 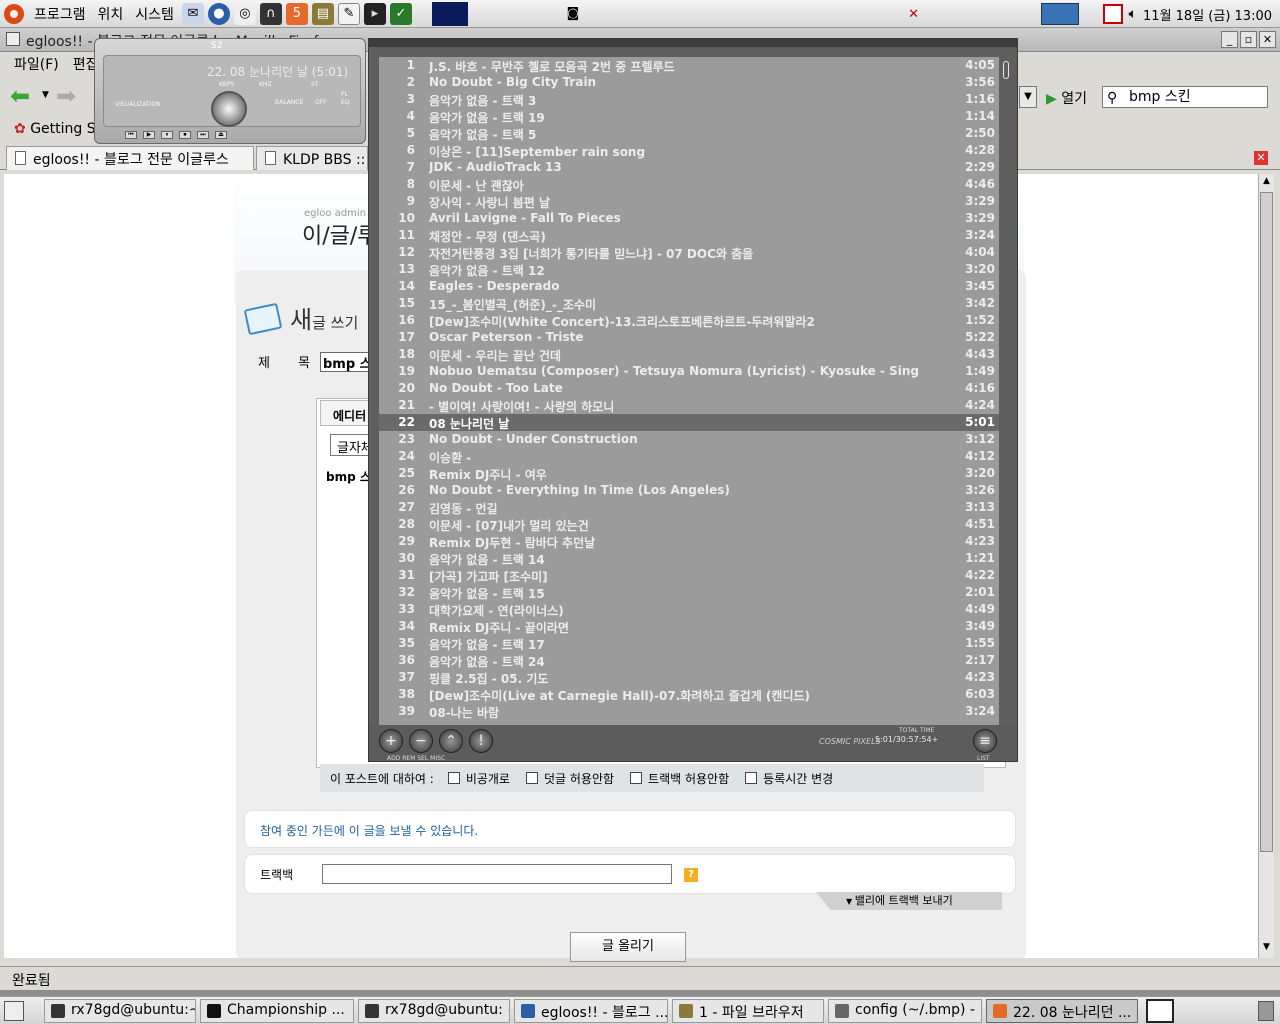 What do you see at coordinates (689, 218) in the screenshot?
I see `playlist-row: 10 Avril Lavigne - Fall To Pieces 3:29` at bounding box center [689, 218].